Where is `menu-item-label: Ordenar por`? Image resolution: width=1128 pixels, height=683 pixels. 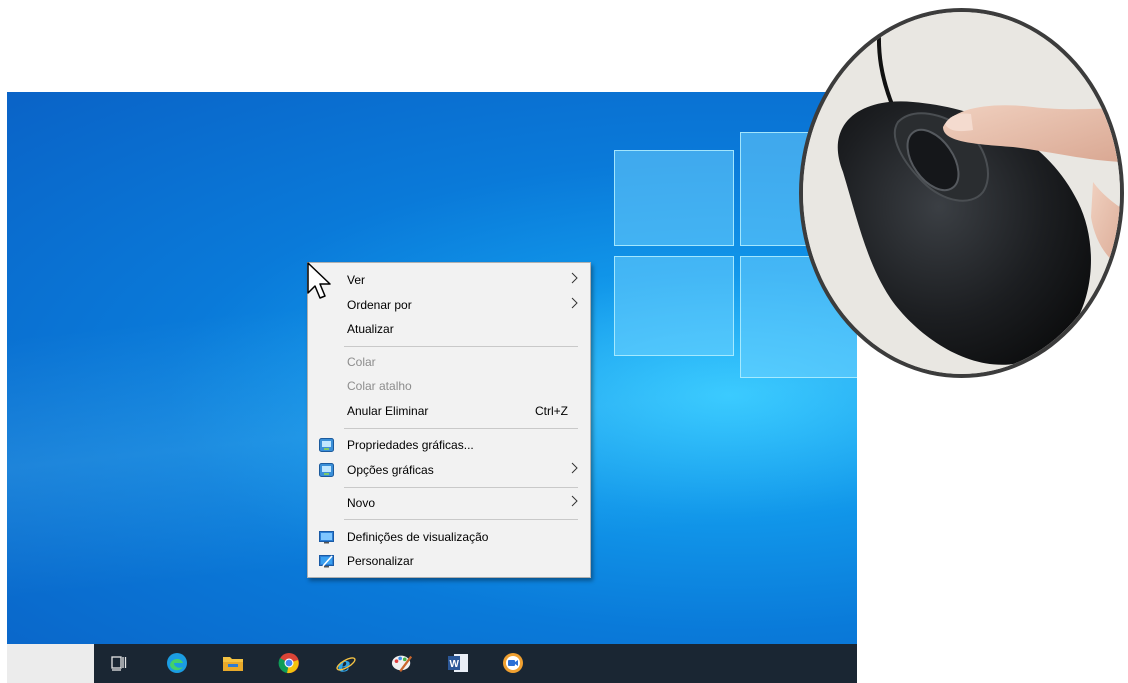
menu-item-label: Ordenar por is located at coordinates (379, 305).